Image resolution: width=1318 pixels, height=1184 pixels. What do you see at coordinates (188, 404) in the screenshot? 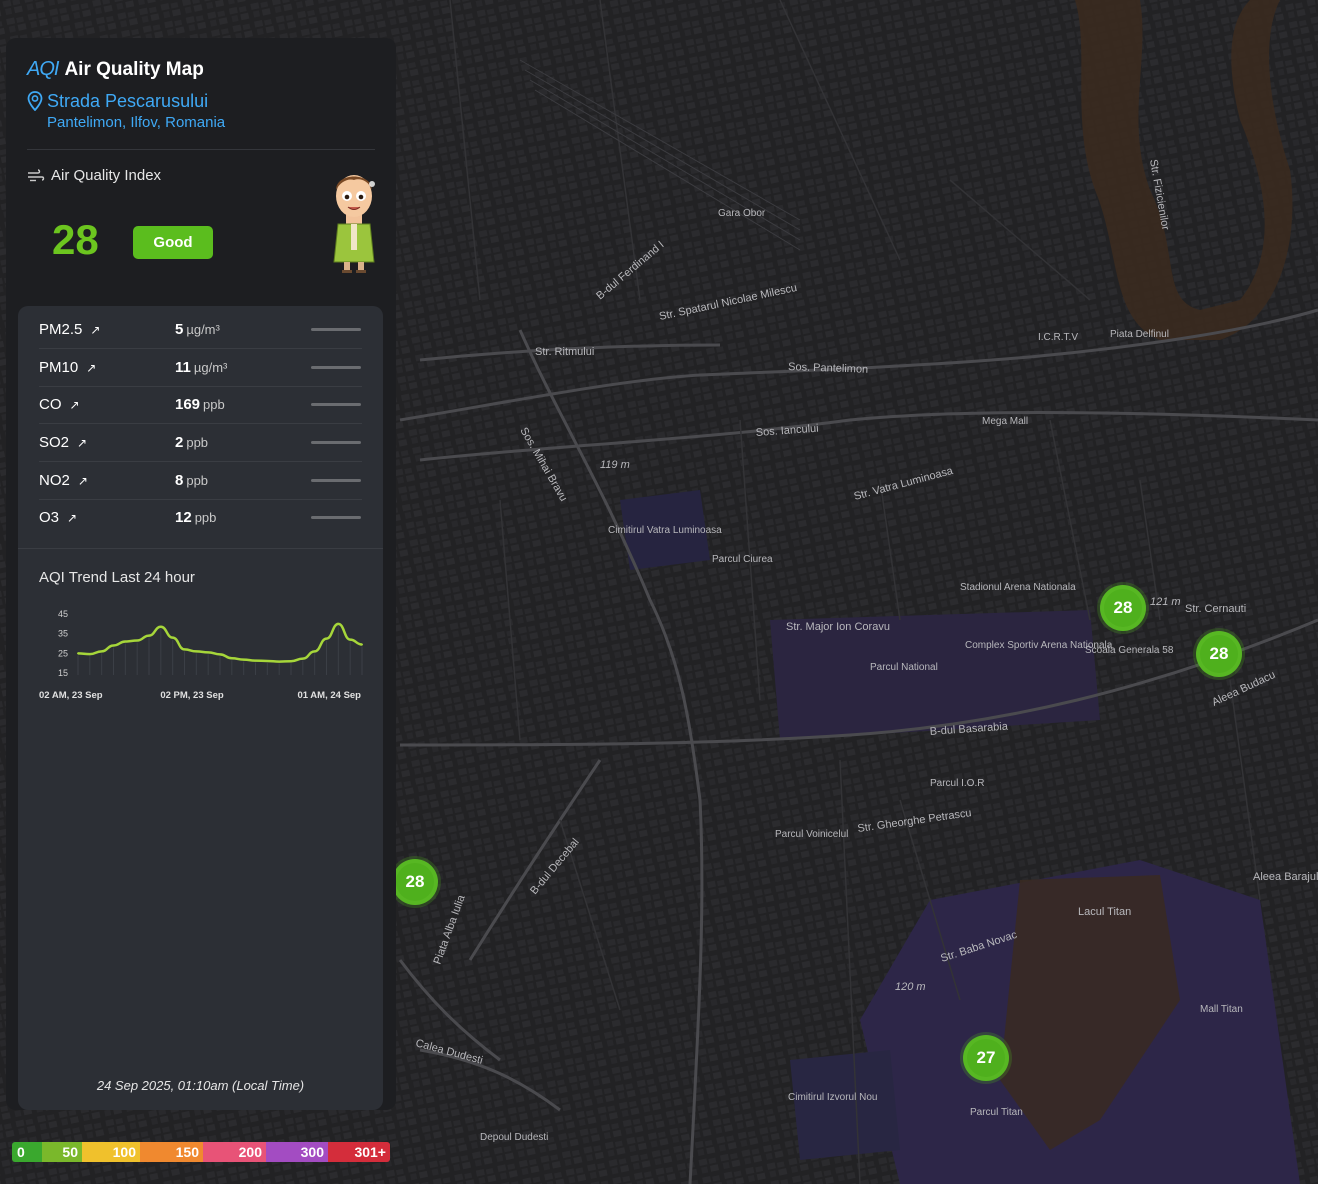
I see `pollutant-value: 169` at bounding box center [188, 404].